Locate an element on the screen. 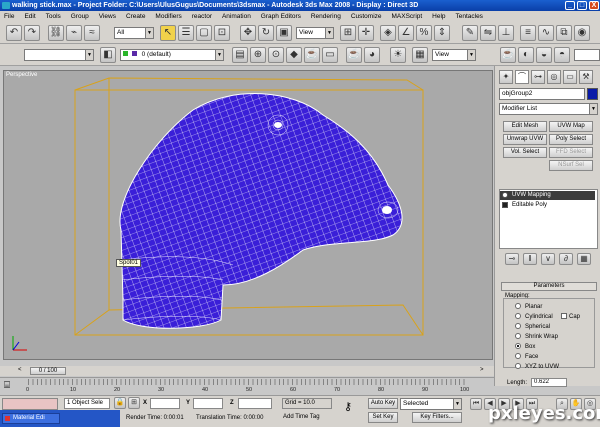 The height and width of the screenshot is (427, 600). time-slider-track: 0 / 100 < > is located at coordinates (247, 371).